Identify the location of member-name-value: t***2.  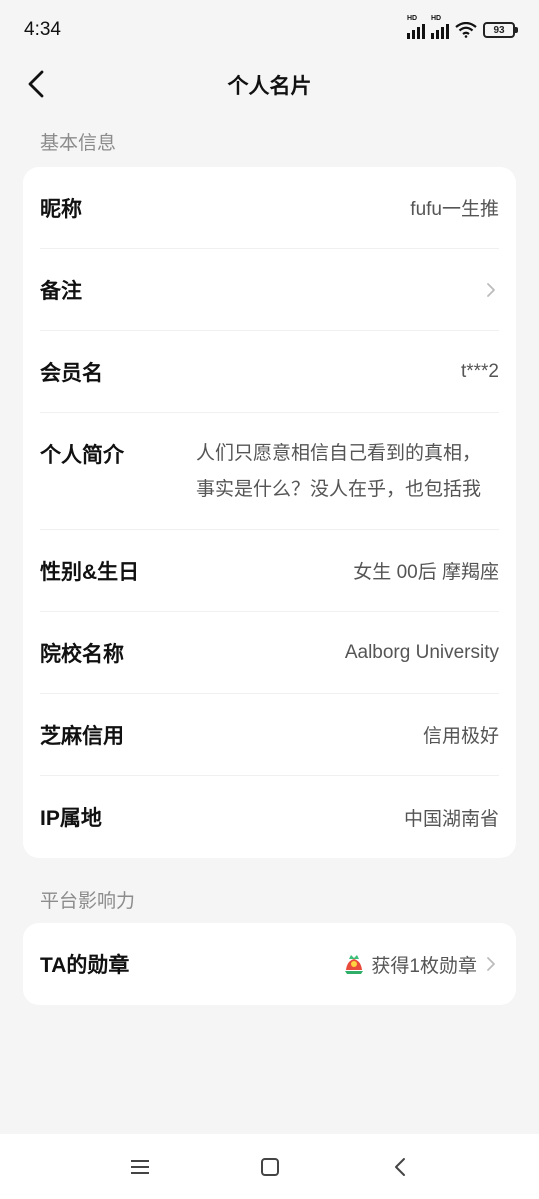
(479, 371).